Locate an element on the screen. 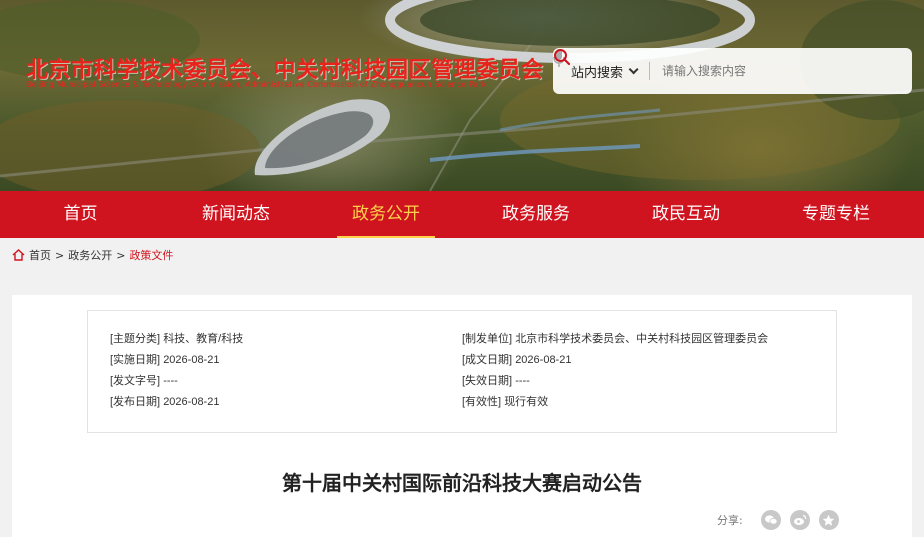 The width and height of the screenshot is (924, 537). metadata-row-document-number: [发文字号] ---- is located at coordinates (144, 381).